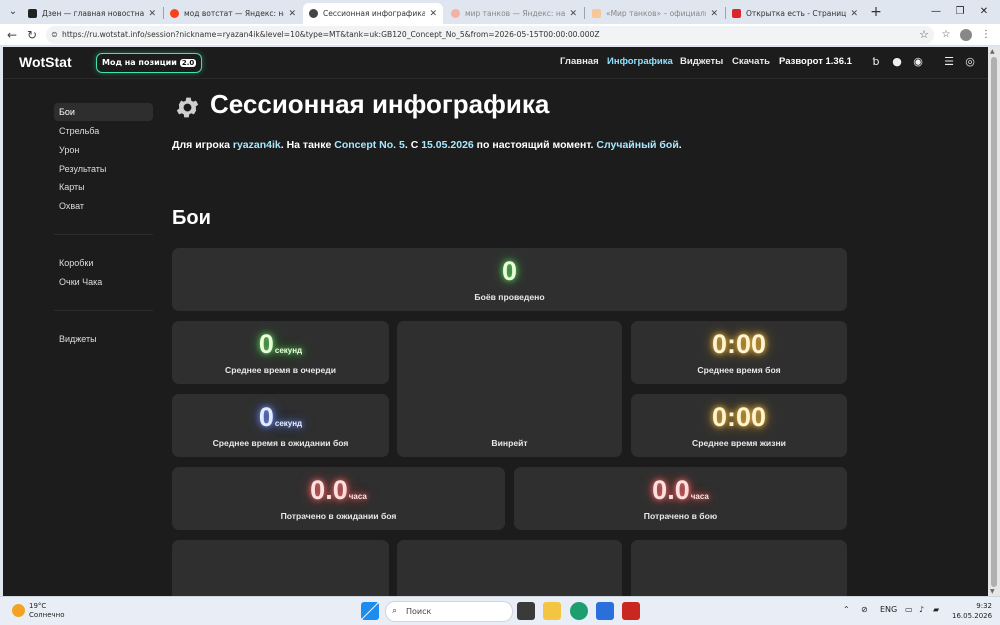 The image size is (1000, 625). Describe the element at coordinates (370, 611) in the screenshot. I see `windows-start-icon` at that location.